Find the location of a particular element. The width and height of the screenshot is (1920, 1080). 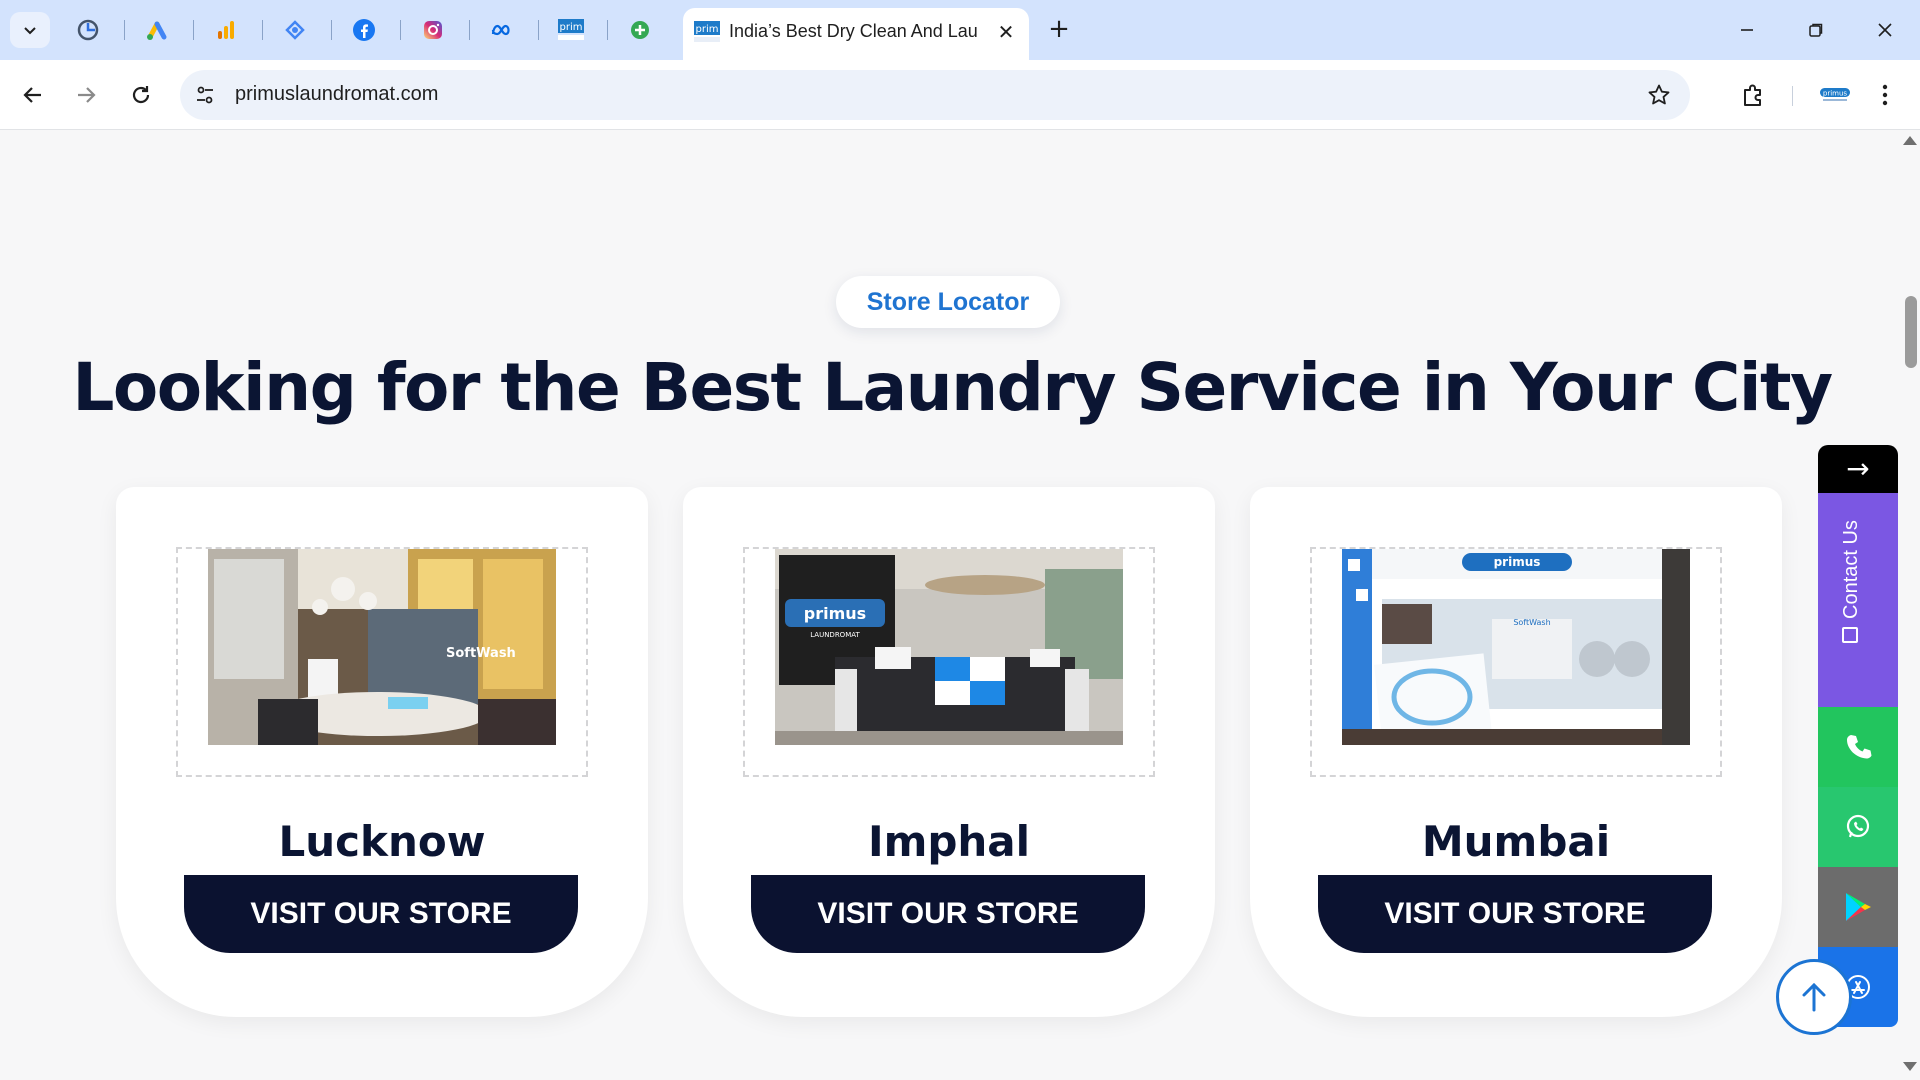

store-city-name: Lucknow is located at coordinates (382, 841).